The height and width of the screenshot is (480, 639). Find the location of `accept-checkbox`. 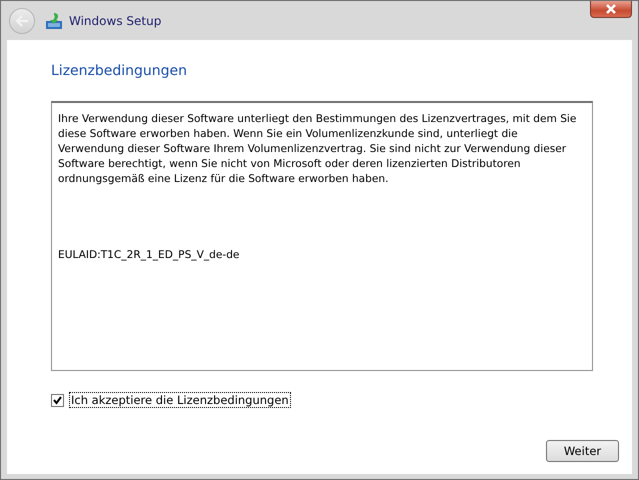

accept-checkbox is located at coordinates (57, 400).